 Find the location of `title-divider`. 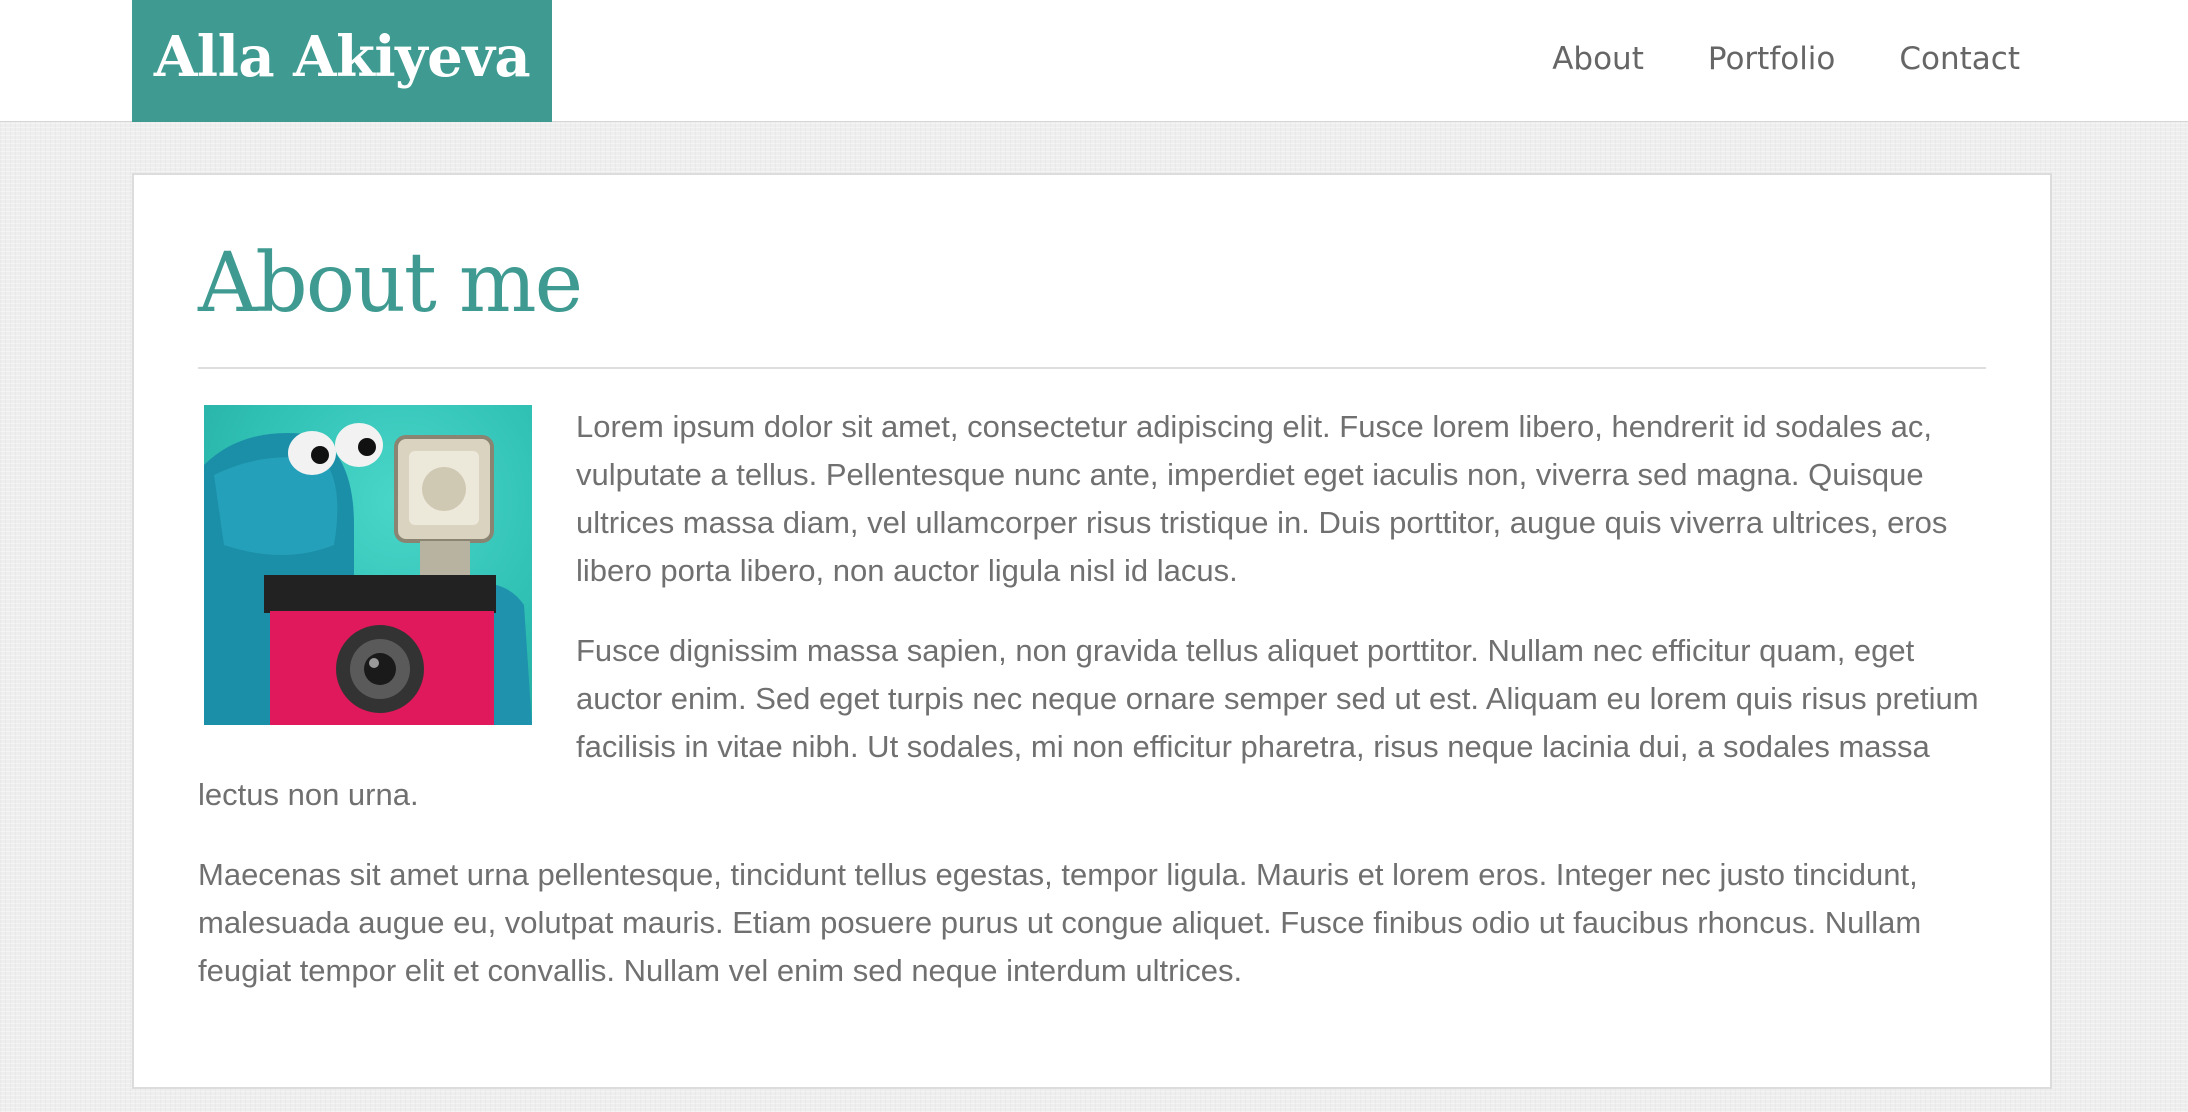

title-divider is located at coordinates (1092, 368).